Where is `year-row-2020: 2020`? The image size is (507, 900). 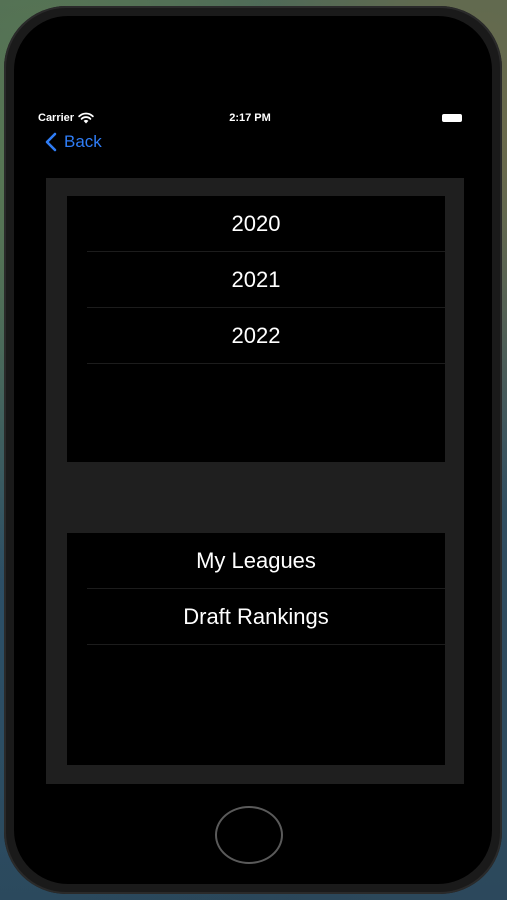
year-row-2020: 2020 is located at coordinates (256, 224).